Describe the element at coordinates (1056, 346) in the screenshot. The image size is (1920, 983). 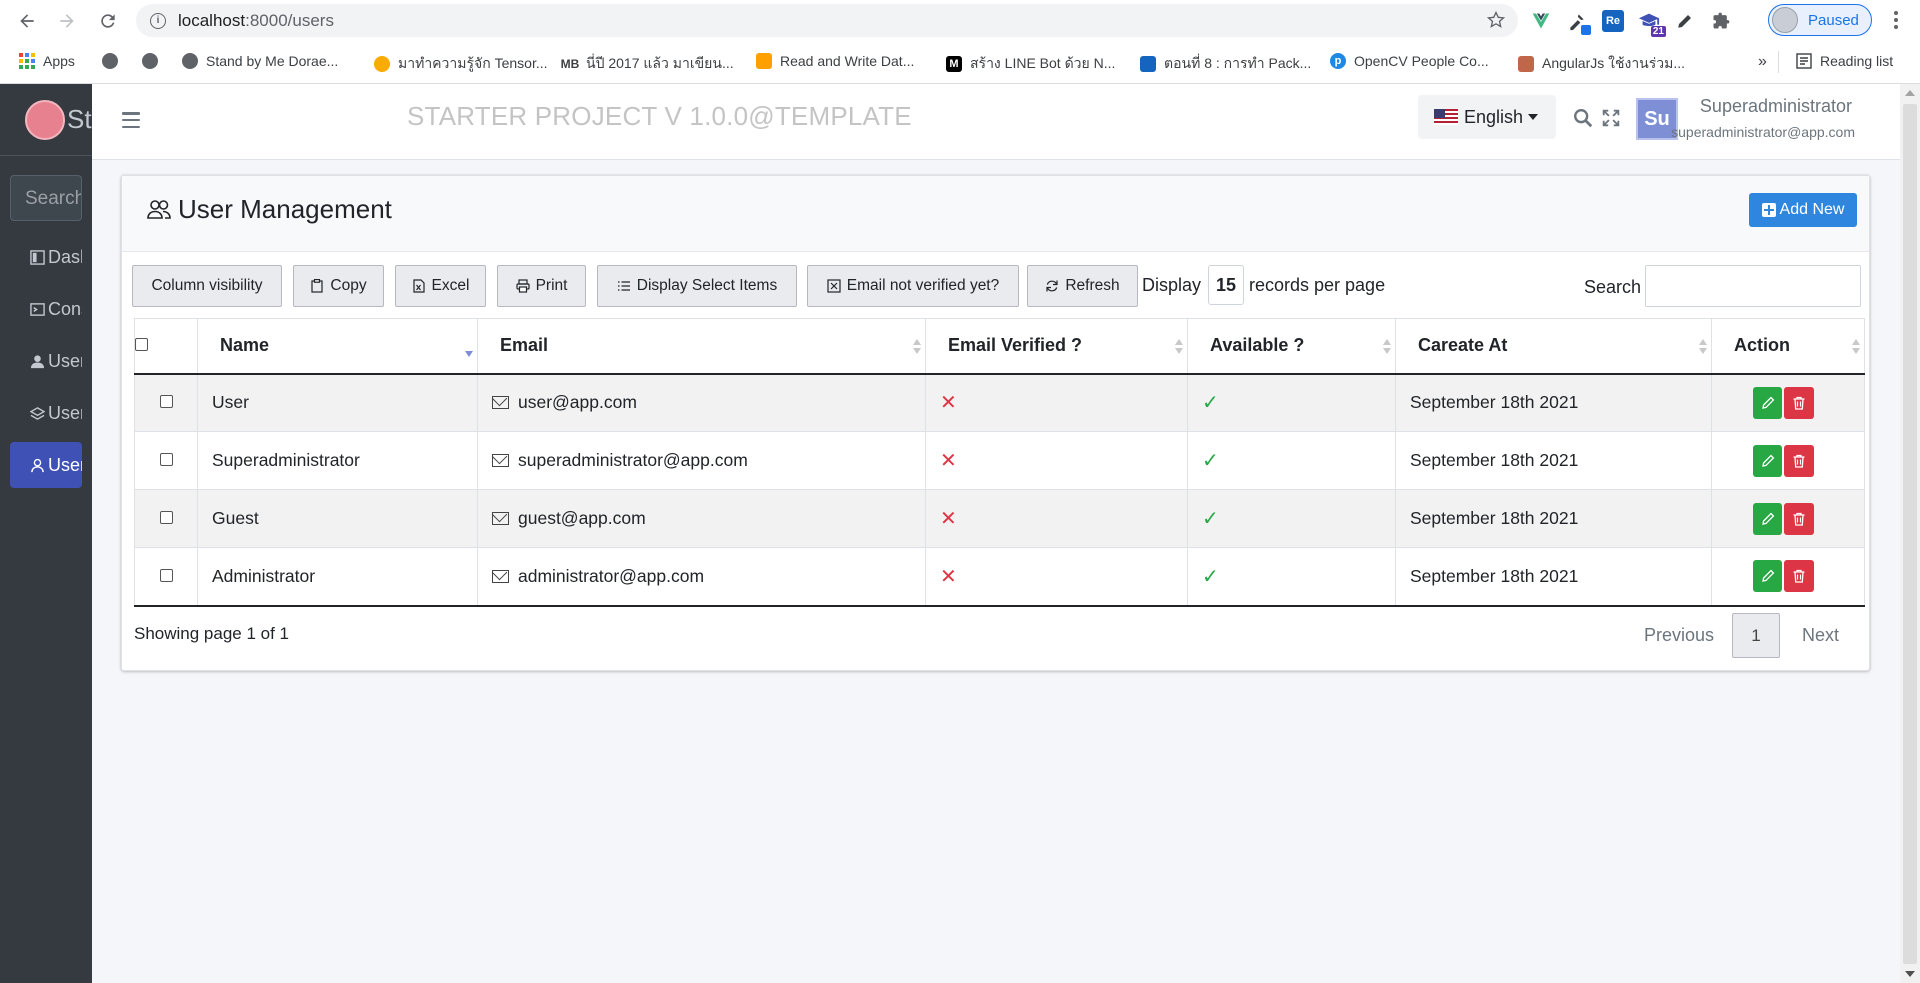
I see `column-header-email-verified: Email Verified ?` at that location.